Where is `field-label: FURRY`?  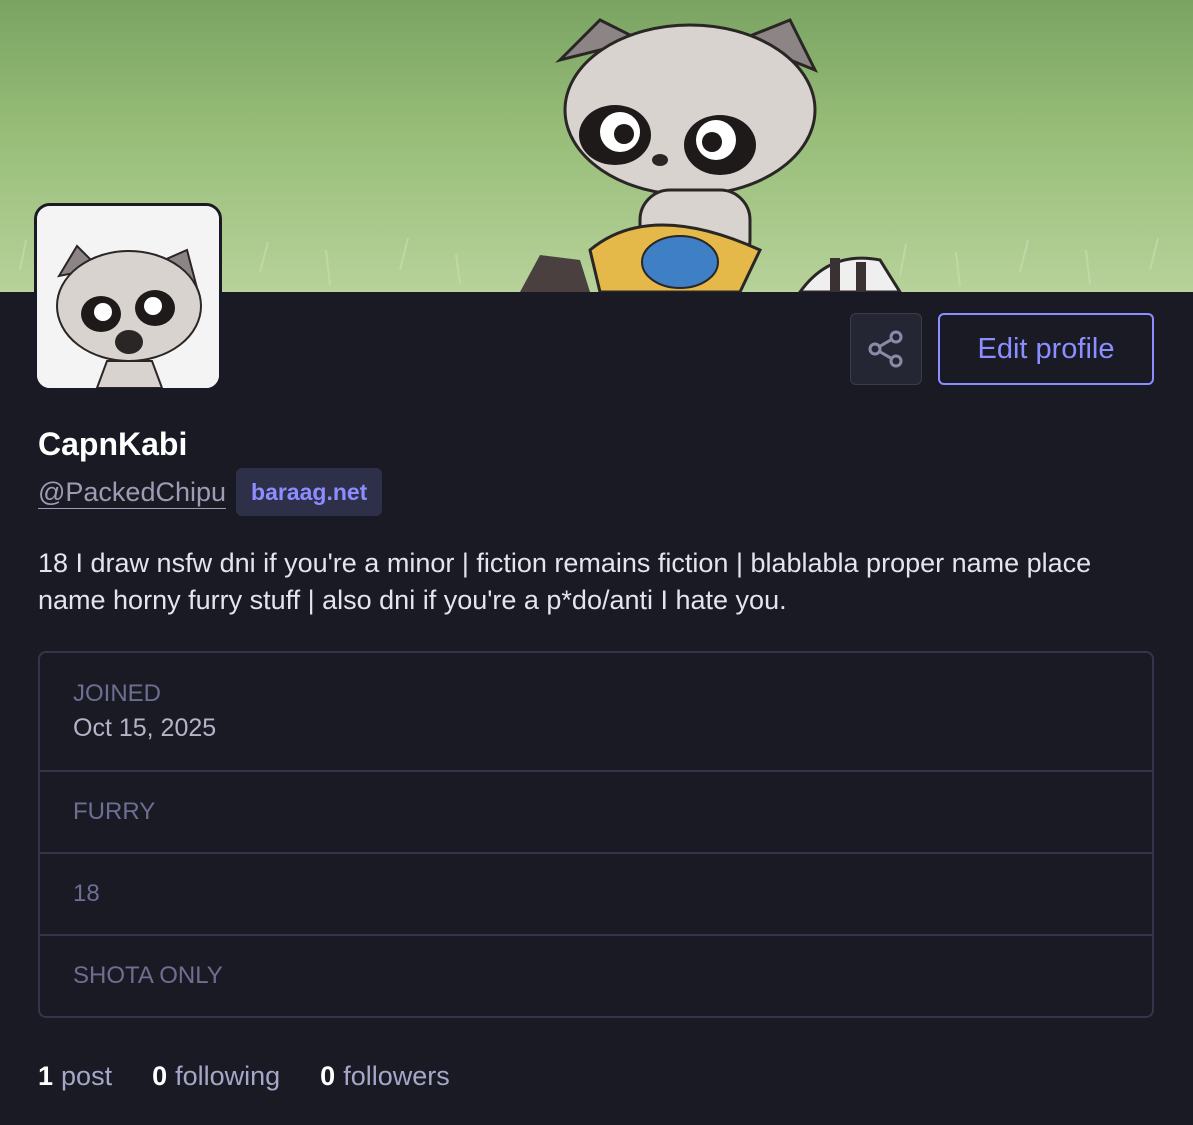
field-label: FURRY is located at coordinates (114, 811).